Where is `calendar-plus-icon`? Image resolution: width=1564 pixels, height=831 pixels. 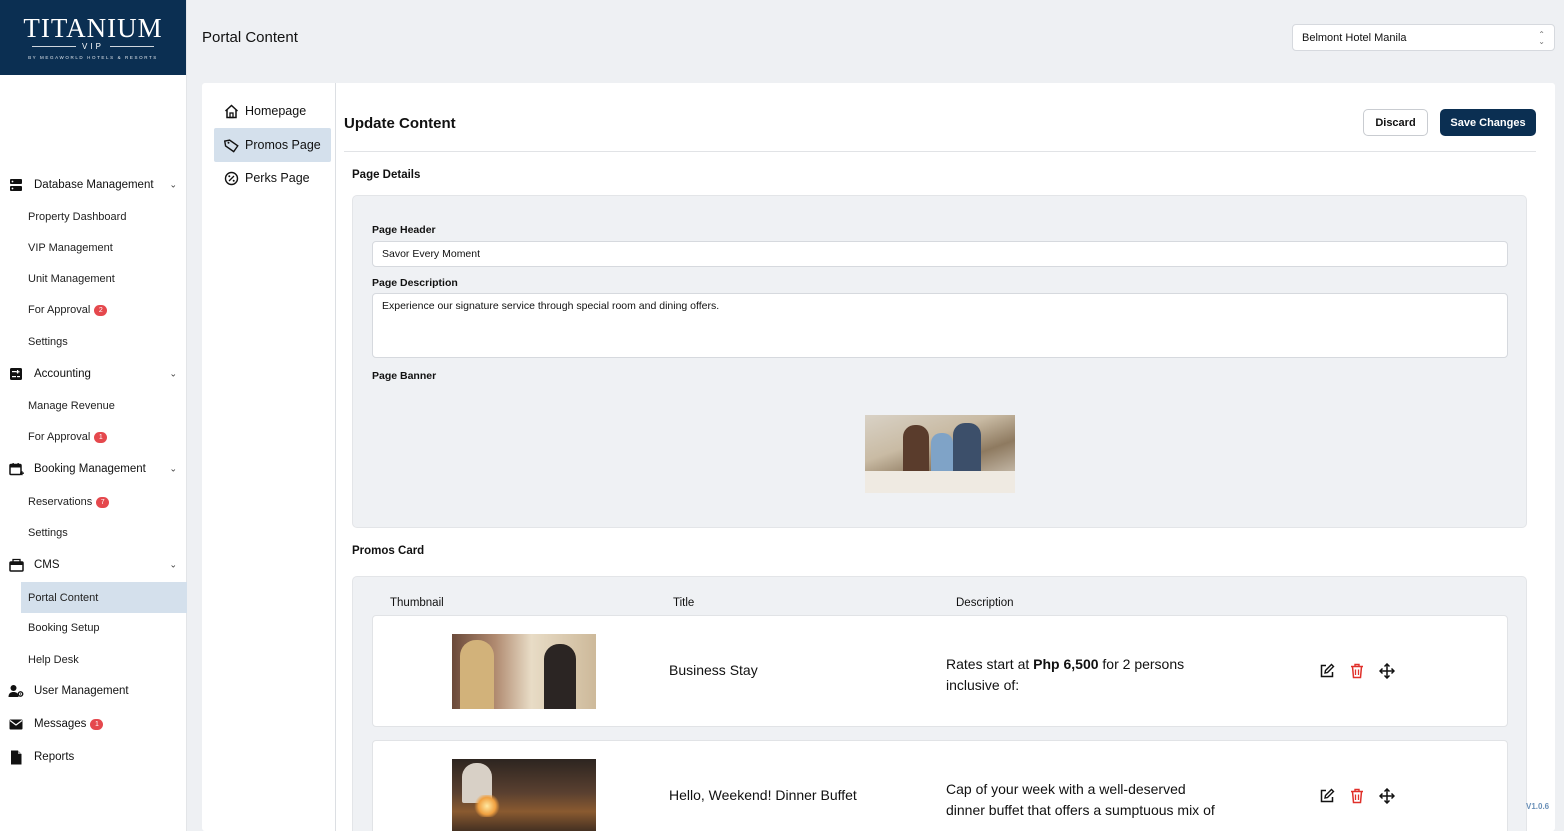 calendar-plus-icon is located at coordinates (16, 469).